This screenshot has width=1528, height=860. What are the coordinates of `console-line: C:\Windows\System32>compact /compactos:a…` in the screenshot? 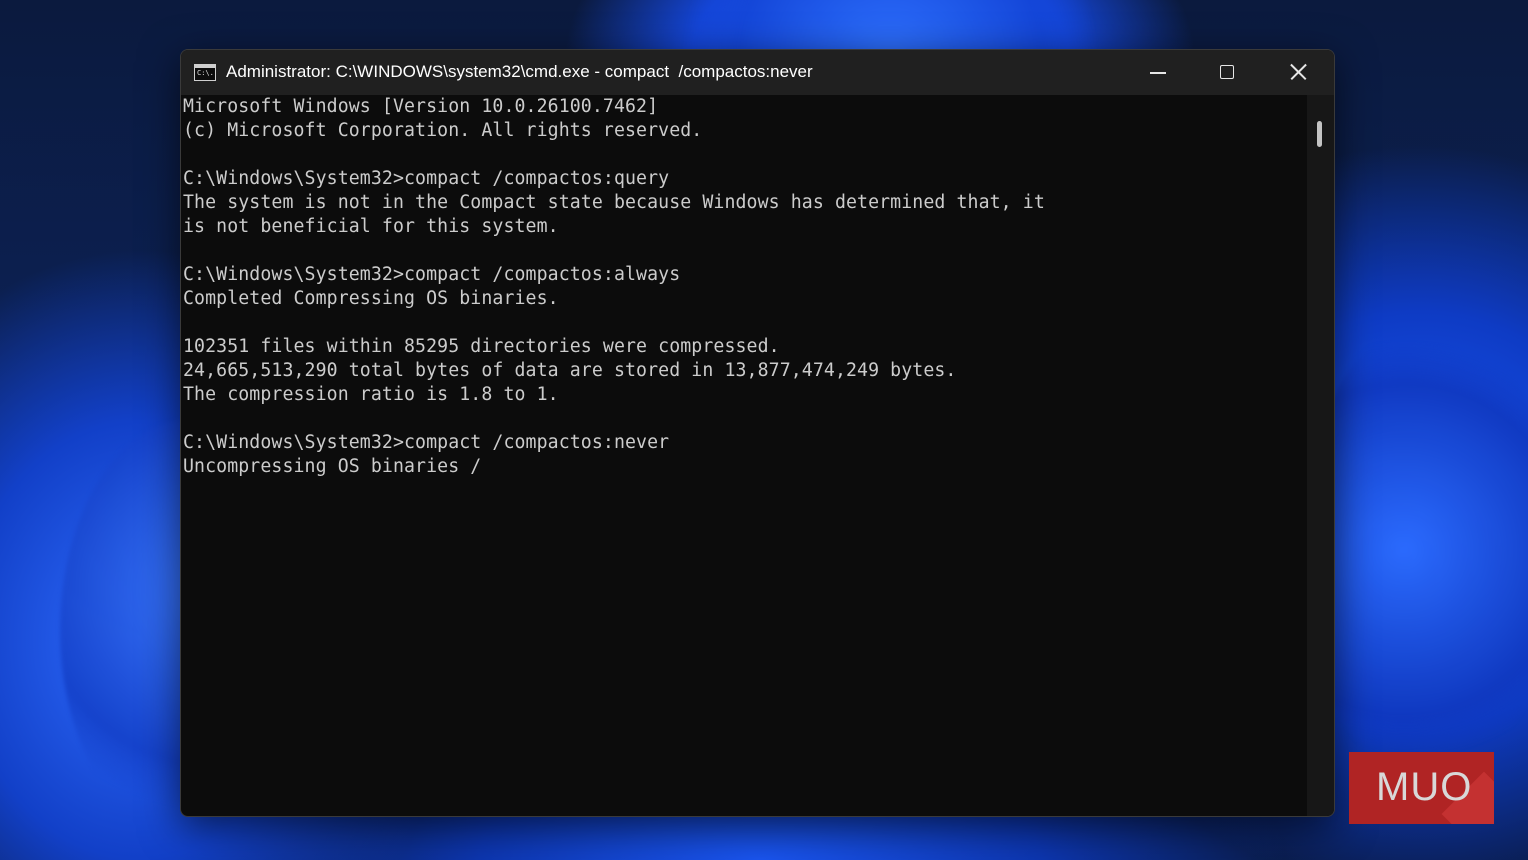 It's located at (432, 274).